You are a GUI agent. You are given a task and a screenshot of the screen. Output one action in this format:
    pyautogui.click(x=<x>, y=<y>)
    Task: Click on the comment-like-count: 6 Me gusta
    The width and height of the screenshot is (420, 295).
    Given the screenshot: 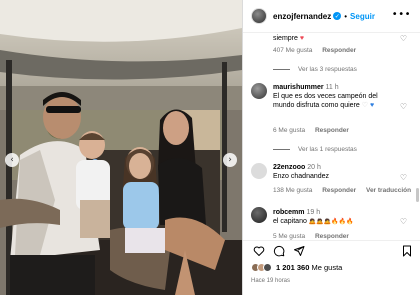 What is the action you would take?
    pyautogui.click(x=289, y=130)
    